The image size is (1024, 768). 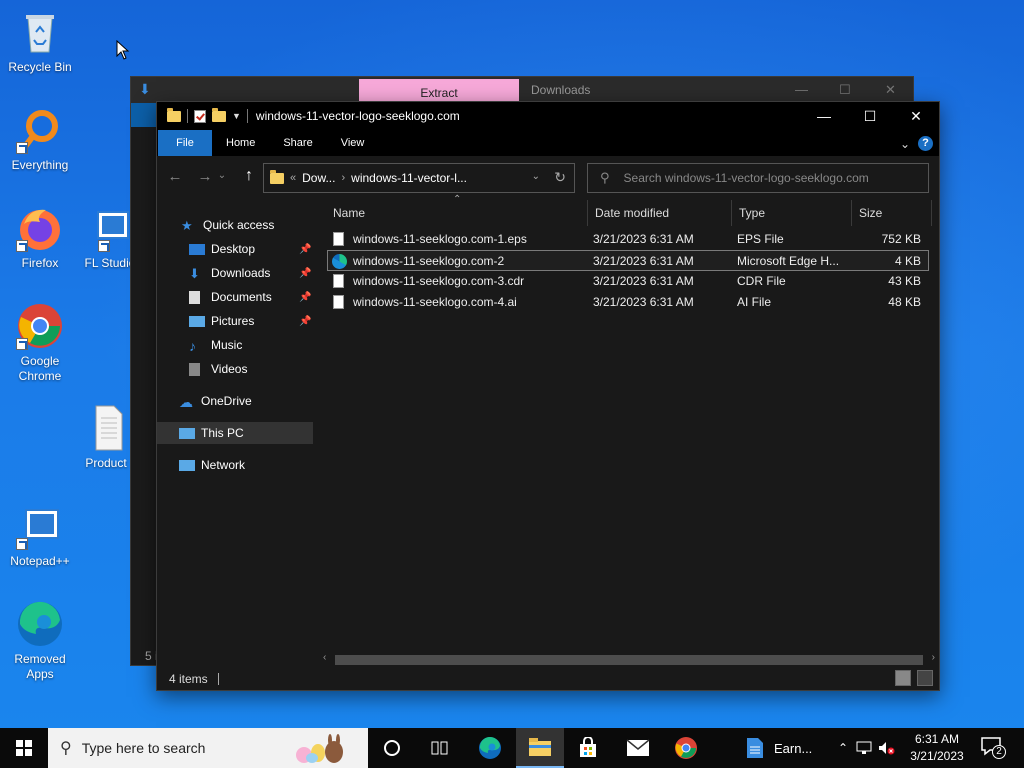 What do you see at coordinates (357, 116) in the screenshot?
I see `window-title: windows-11-vector-logo-seeklogo.com` at bounding box center [357, 116].